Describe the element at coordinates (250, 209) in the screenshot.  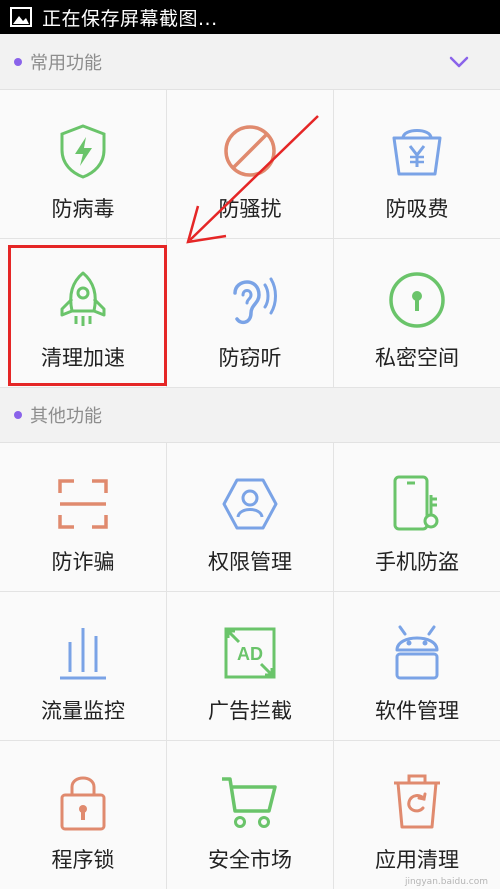
I see `tile-label: 防骚扰` at that location.